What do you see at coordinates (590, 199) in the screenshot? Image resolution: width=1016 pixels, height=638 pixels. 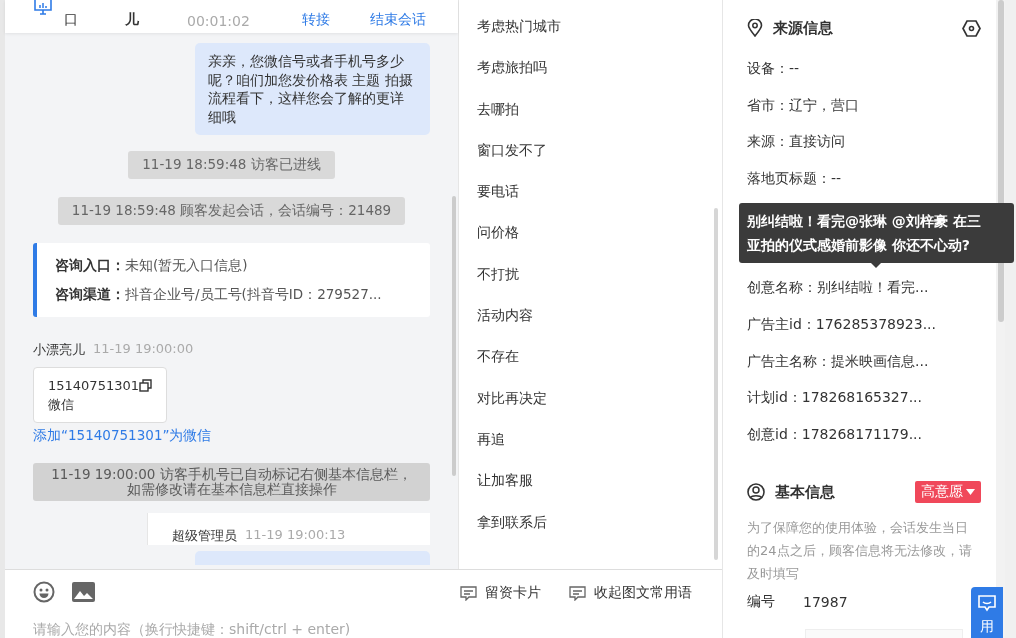 I see `quick-reply-item: 要电话` at bounding box center [590, 199].